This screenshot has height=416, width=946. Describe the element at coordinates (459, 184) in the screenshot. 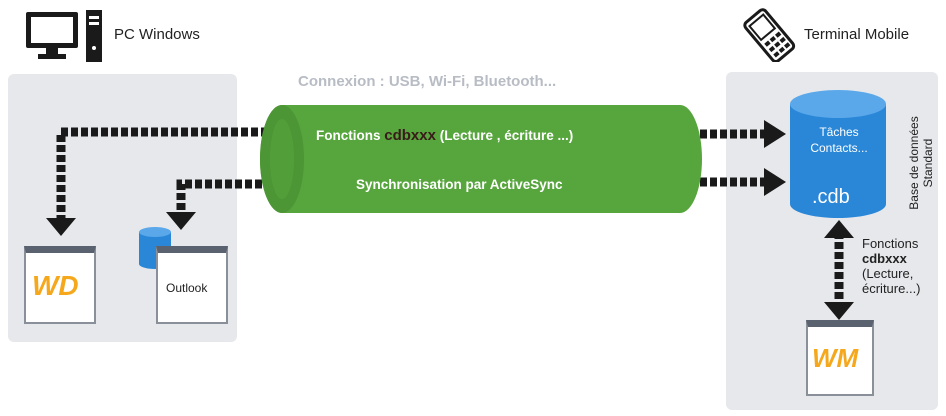

I see `pipe-line-2: Synchronisation par ActiveSync` at that location.